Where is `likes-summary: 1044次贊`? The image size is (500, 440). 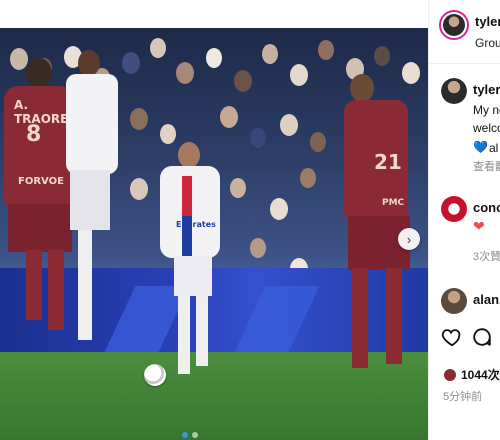
likes-summary: 1044次贊 is located at coordinates (471, 374).